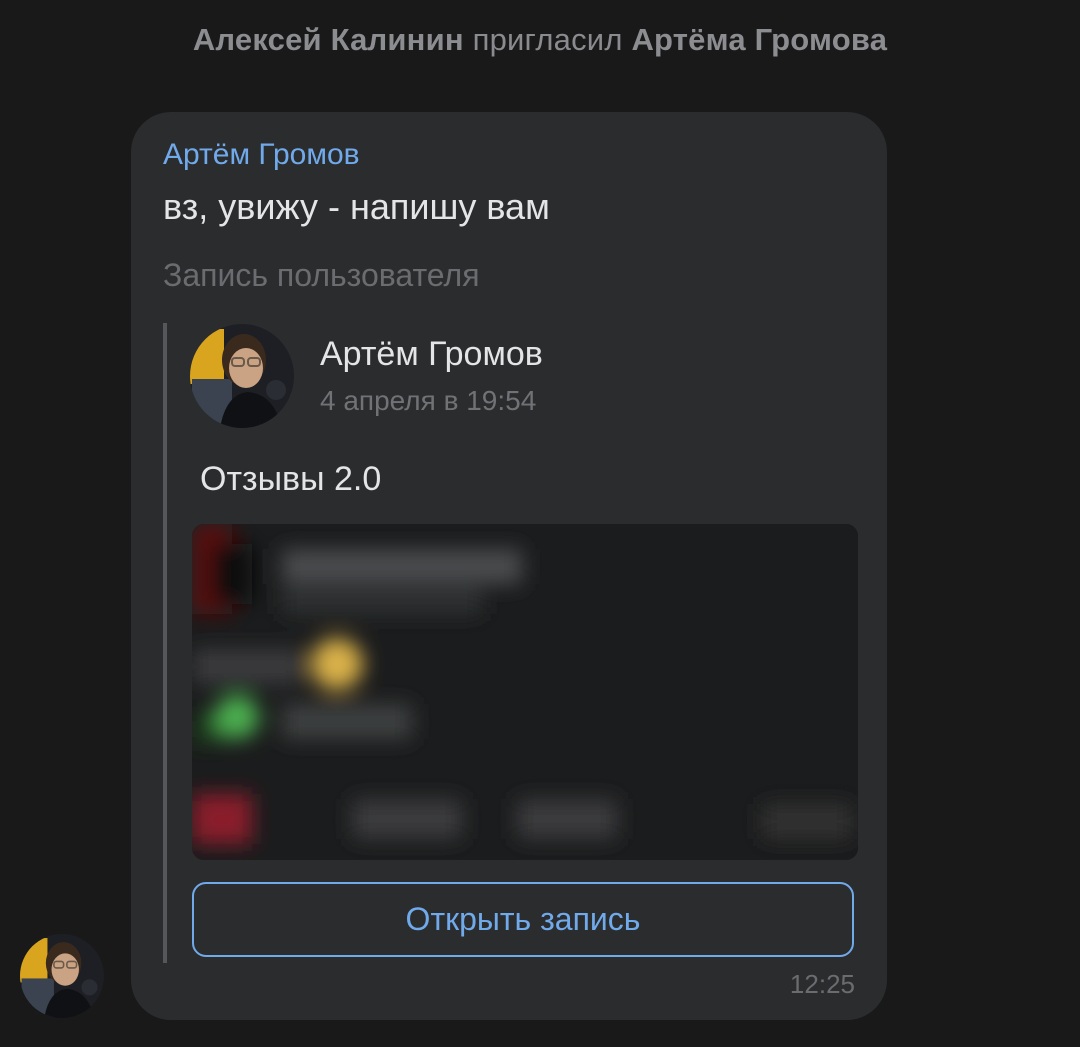 This screenshot has width=1080, height=1047. I want to click on message-time: 12:25, so click(822, 984).